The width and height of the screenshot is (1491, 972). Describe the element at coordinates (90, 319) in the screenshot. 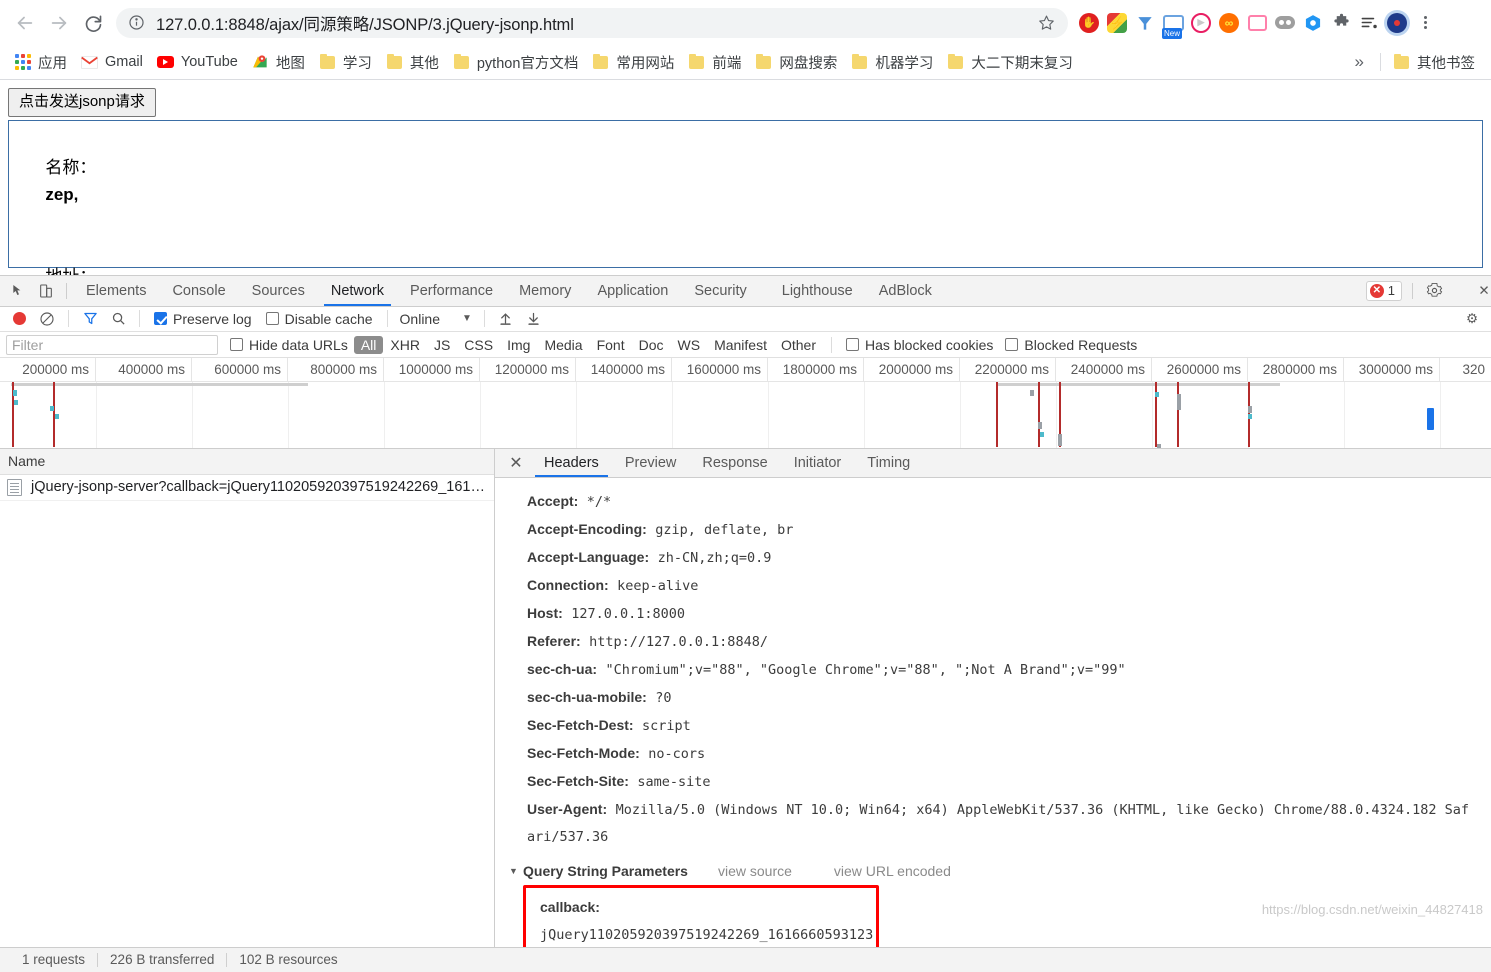

I see `filter-funnel-icon` at that location.